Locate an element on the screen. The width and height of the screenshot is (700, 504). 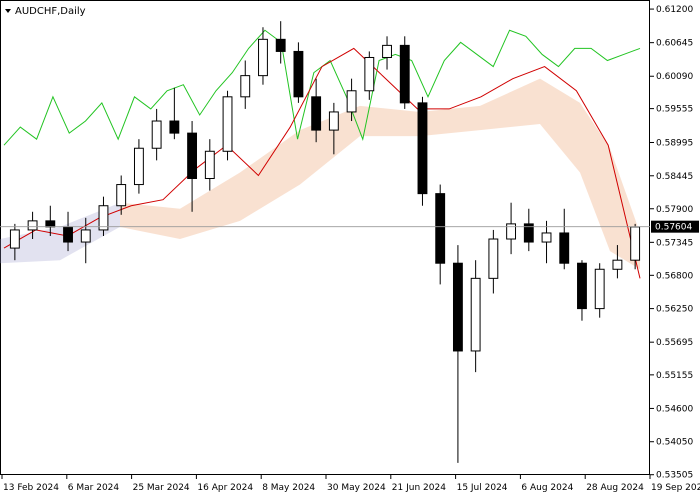
symbol-timeframe-label: AUDCHF,Daily is located at coordinates (50, 11).